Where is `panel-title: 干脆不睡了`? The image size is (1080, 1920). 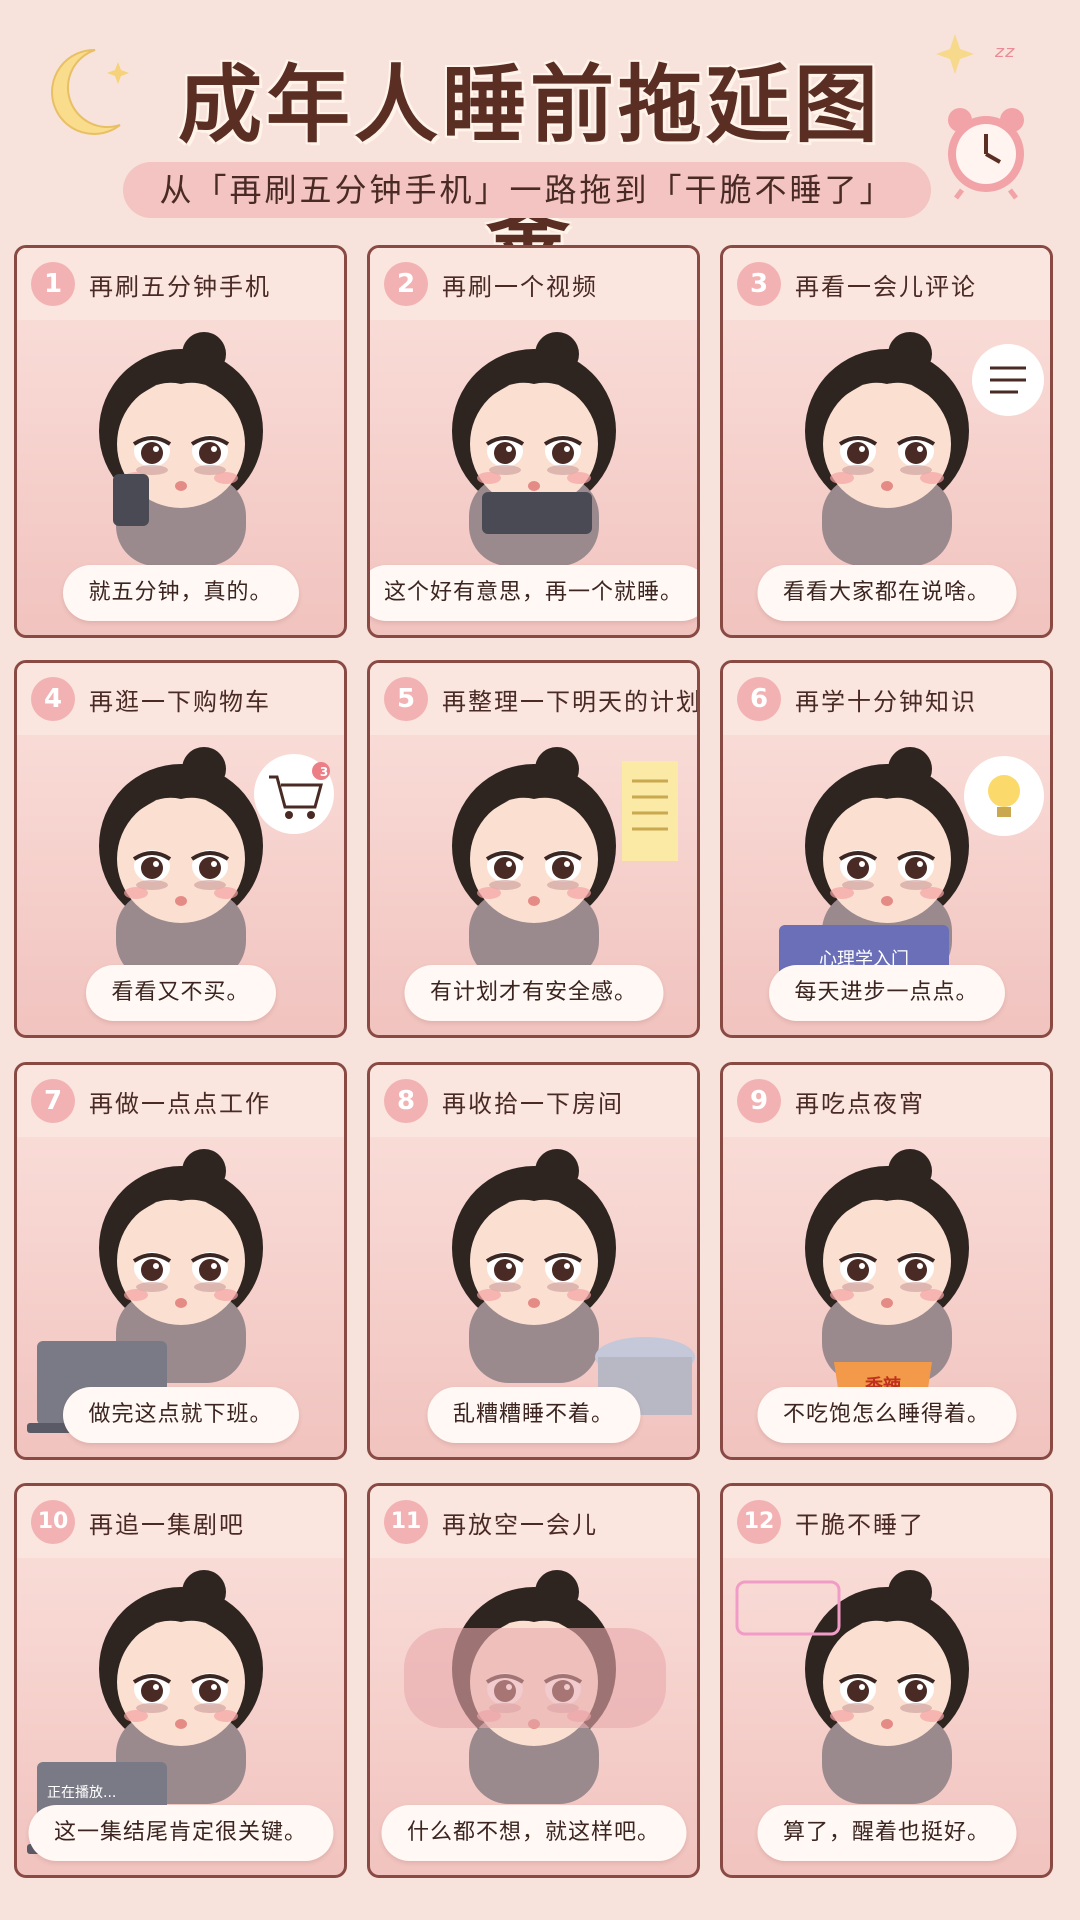 panel-title: 干脆不睡了 is located at coordinates (860, 1524).